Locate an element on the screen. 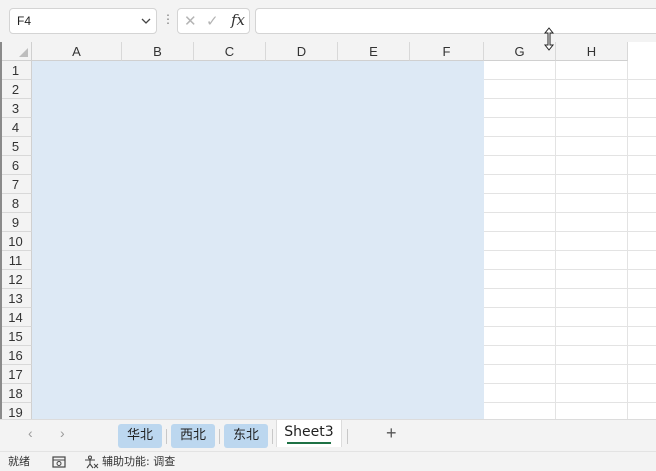 The image size is (656, 471). formula-buttons: ✕ ✓ fx is located at coordinates (213, 21).